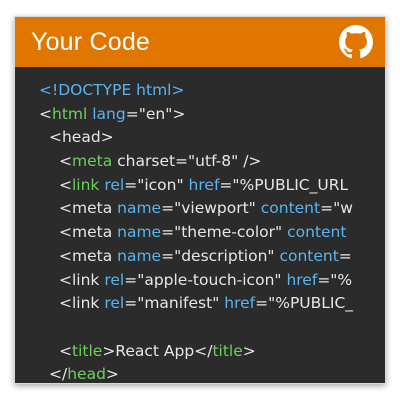 This screenshot has height=400, width=400. Describe the element at coordinates (200, 115) in the screenshot. I see `code-line: <html lang="en">` at that location.